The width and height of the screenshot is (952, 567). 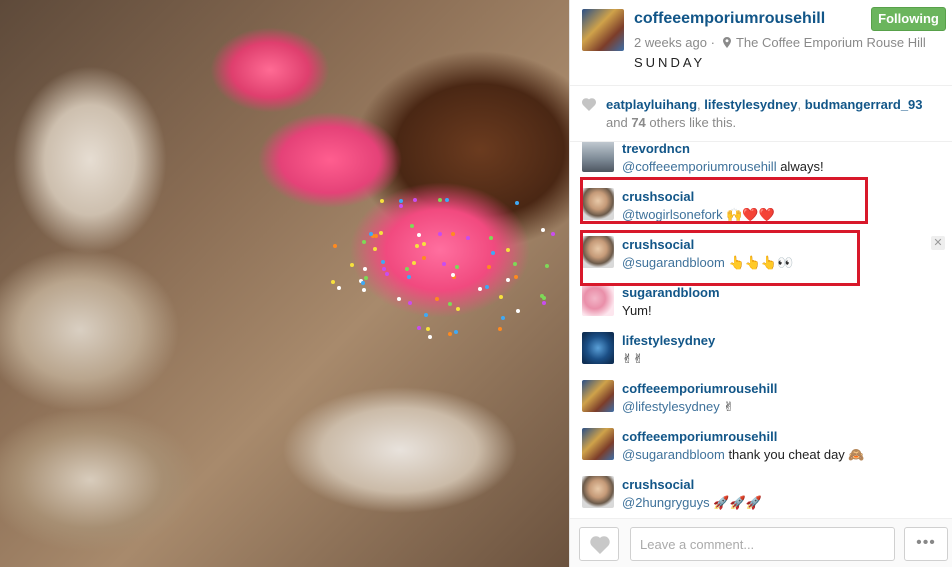 I want to click on comment-text: @lifestylesydney ✌, so click(x=678, y=407).